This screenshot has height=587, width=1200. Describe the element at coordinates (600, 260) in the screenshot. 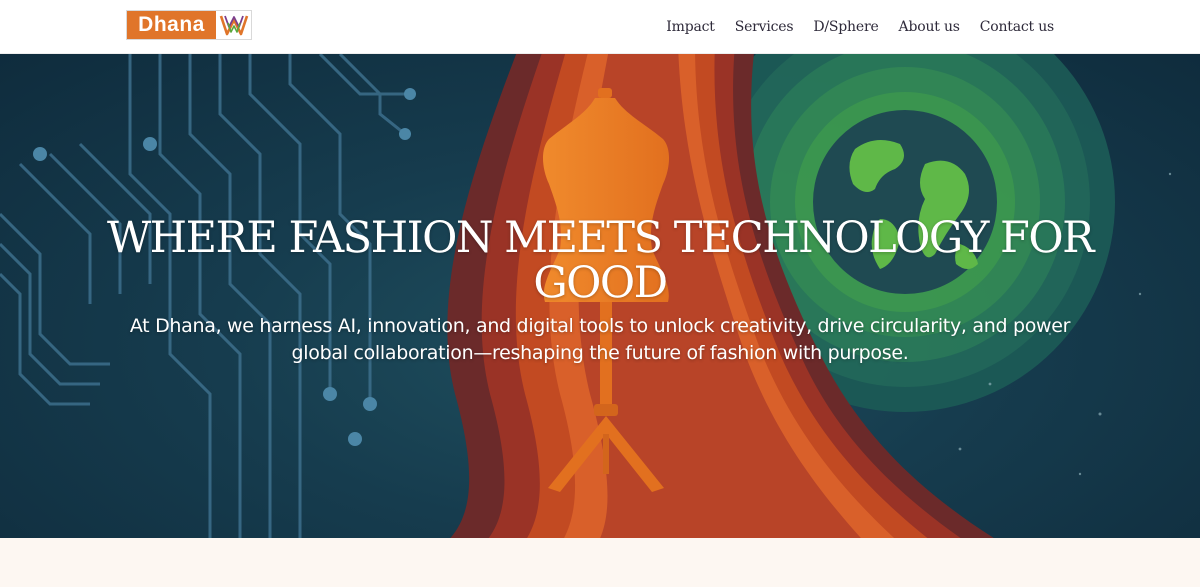

I see `hero-title: WHERE FASHION MEETS TECHNOLOGY FOR GOOD` at that location.